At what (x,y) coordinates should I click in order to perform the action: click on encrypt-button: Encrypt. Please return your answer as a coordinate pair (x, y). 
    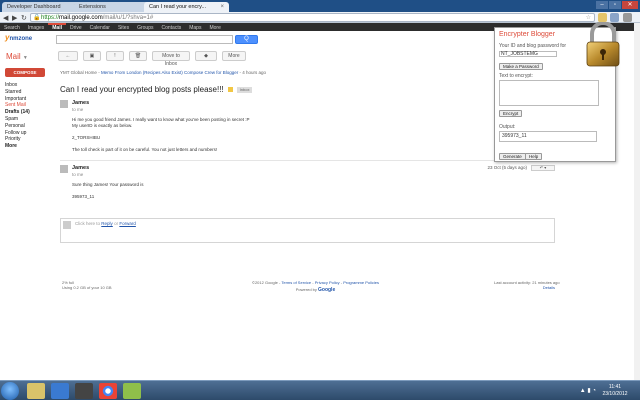
    Looking at the image, I should click on (511, 113).